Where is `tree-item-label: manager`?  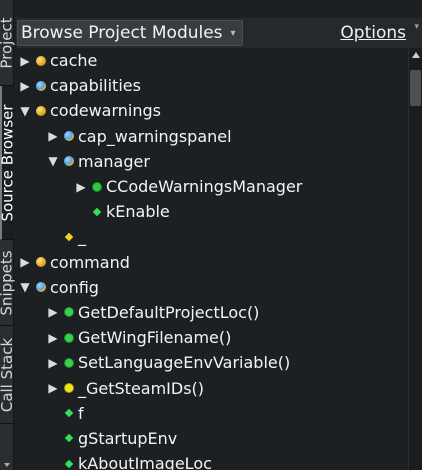 tree-item-label: manager is located at coordinates (114, 161).